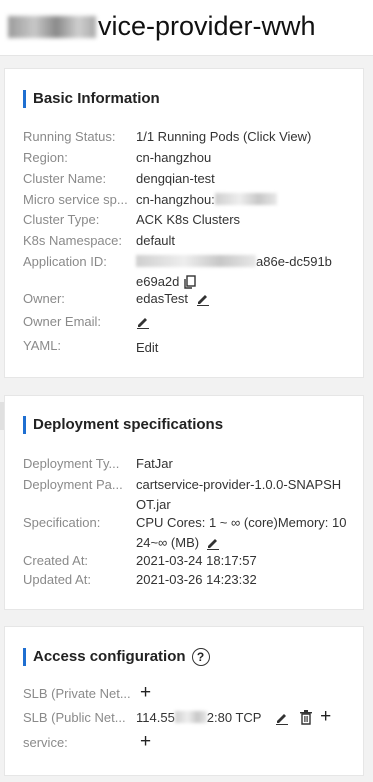 This screenshot has height=782, width=373. Describe the element at coordinates (325, 716) in the screenshot. I see `add-slb-public-button: +` at that location.